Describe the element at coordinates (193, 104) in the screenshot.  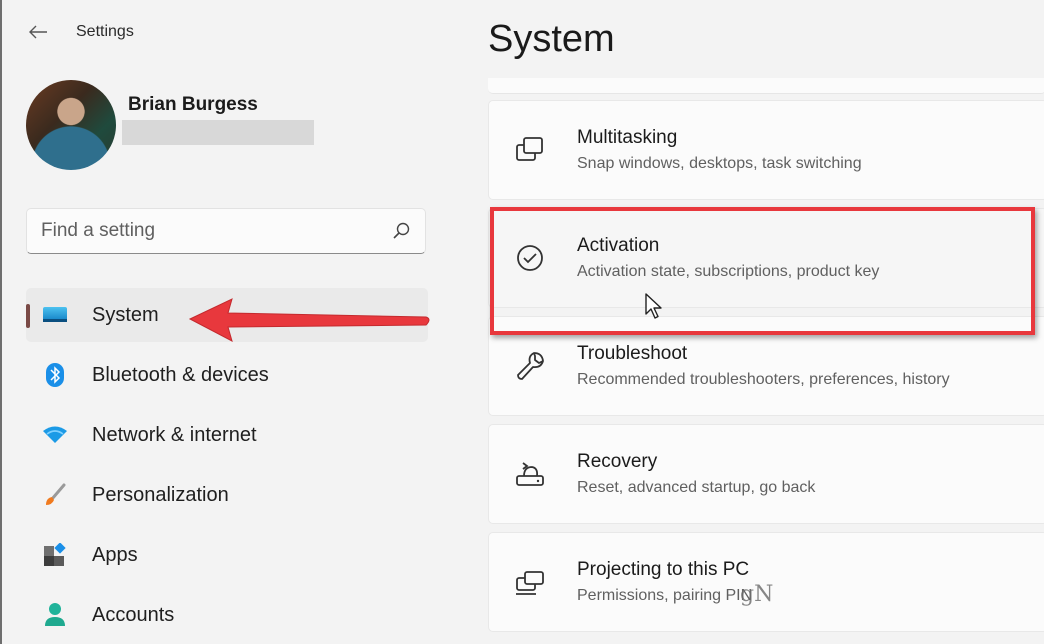
I see `profile-name: Brian Burgess` at that location.